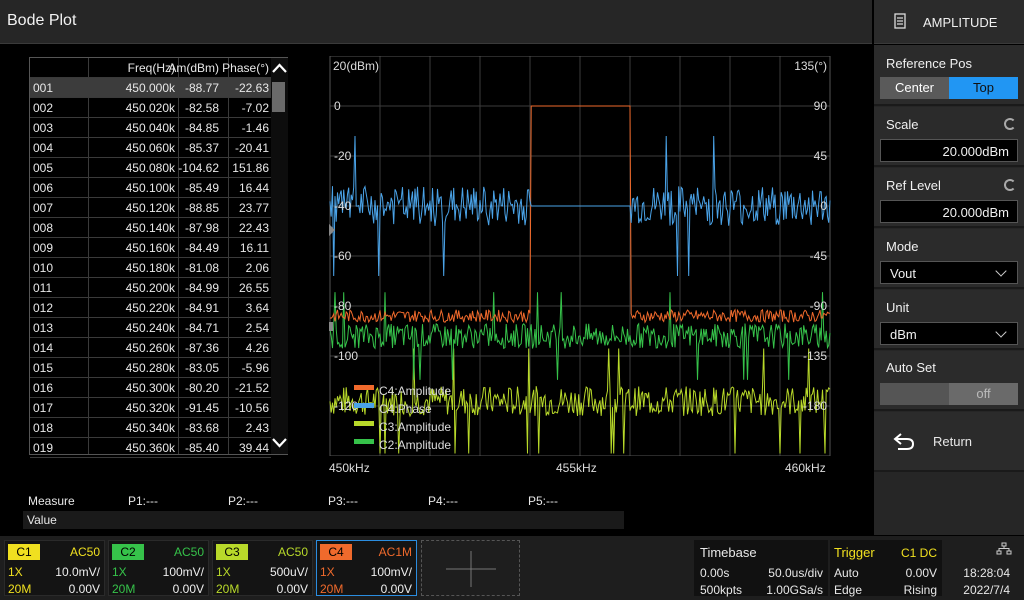  What do you see at coordinates (201, 368) in the screenshot?
I see `table-cell: -83.05` at bounding box center [201, 368].